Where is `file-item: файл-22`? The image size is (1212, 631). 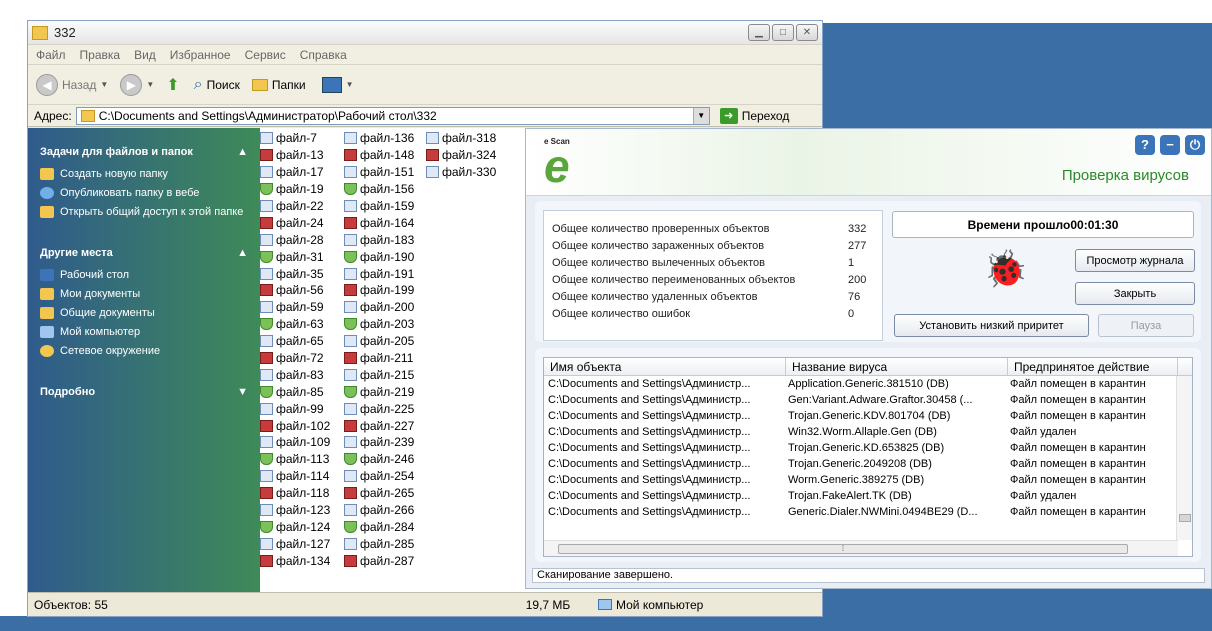
file-item: файл-22 is located at coordinates (295, 206).